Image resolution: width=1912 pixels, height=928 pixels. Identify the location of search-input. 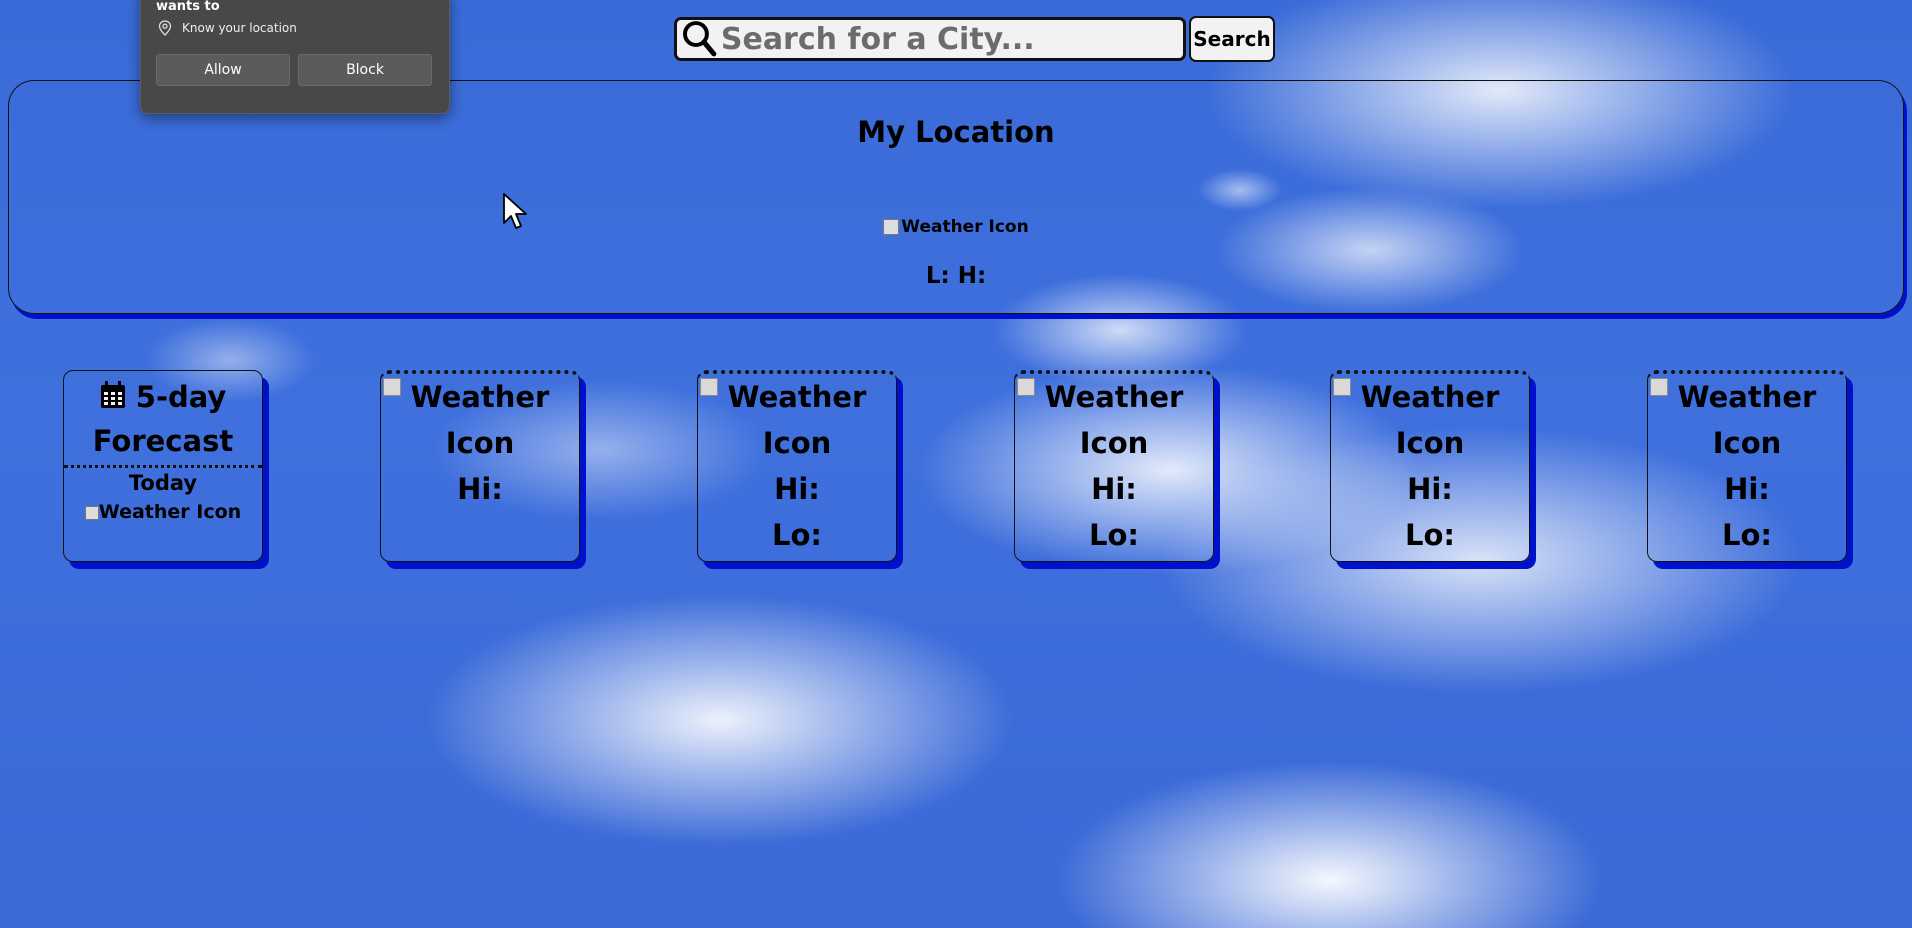
(949, 39).